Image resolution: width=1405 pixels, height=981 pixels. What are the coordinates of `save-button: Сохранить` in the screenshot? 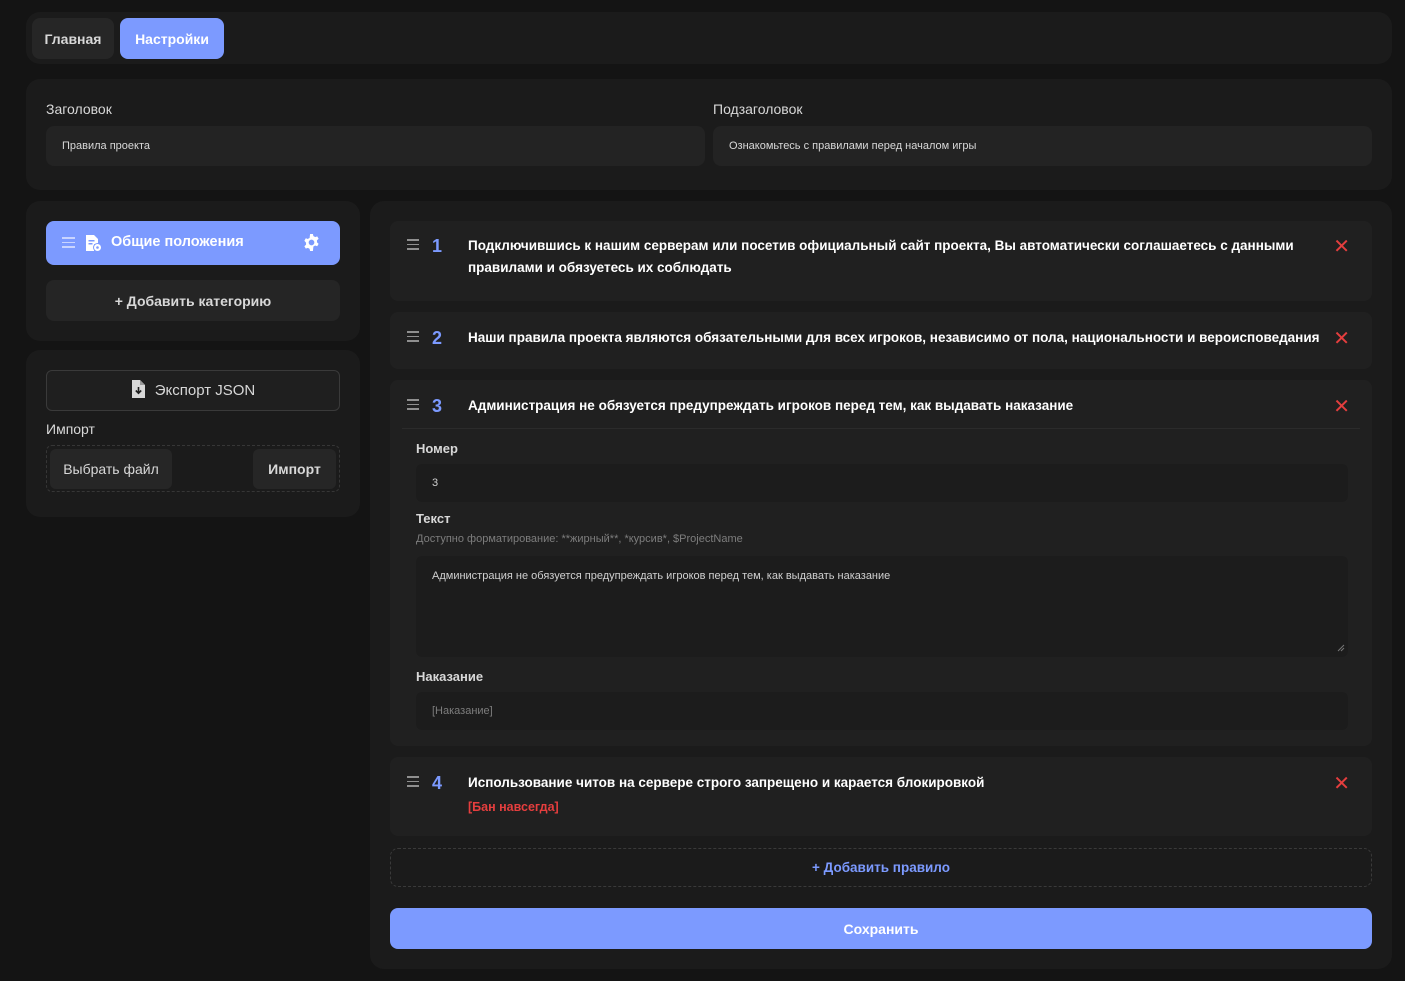 It's located at (881, 928).